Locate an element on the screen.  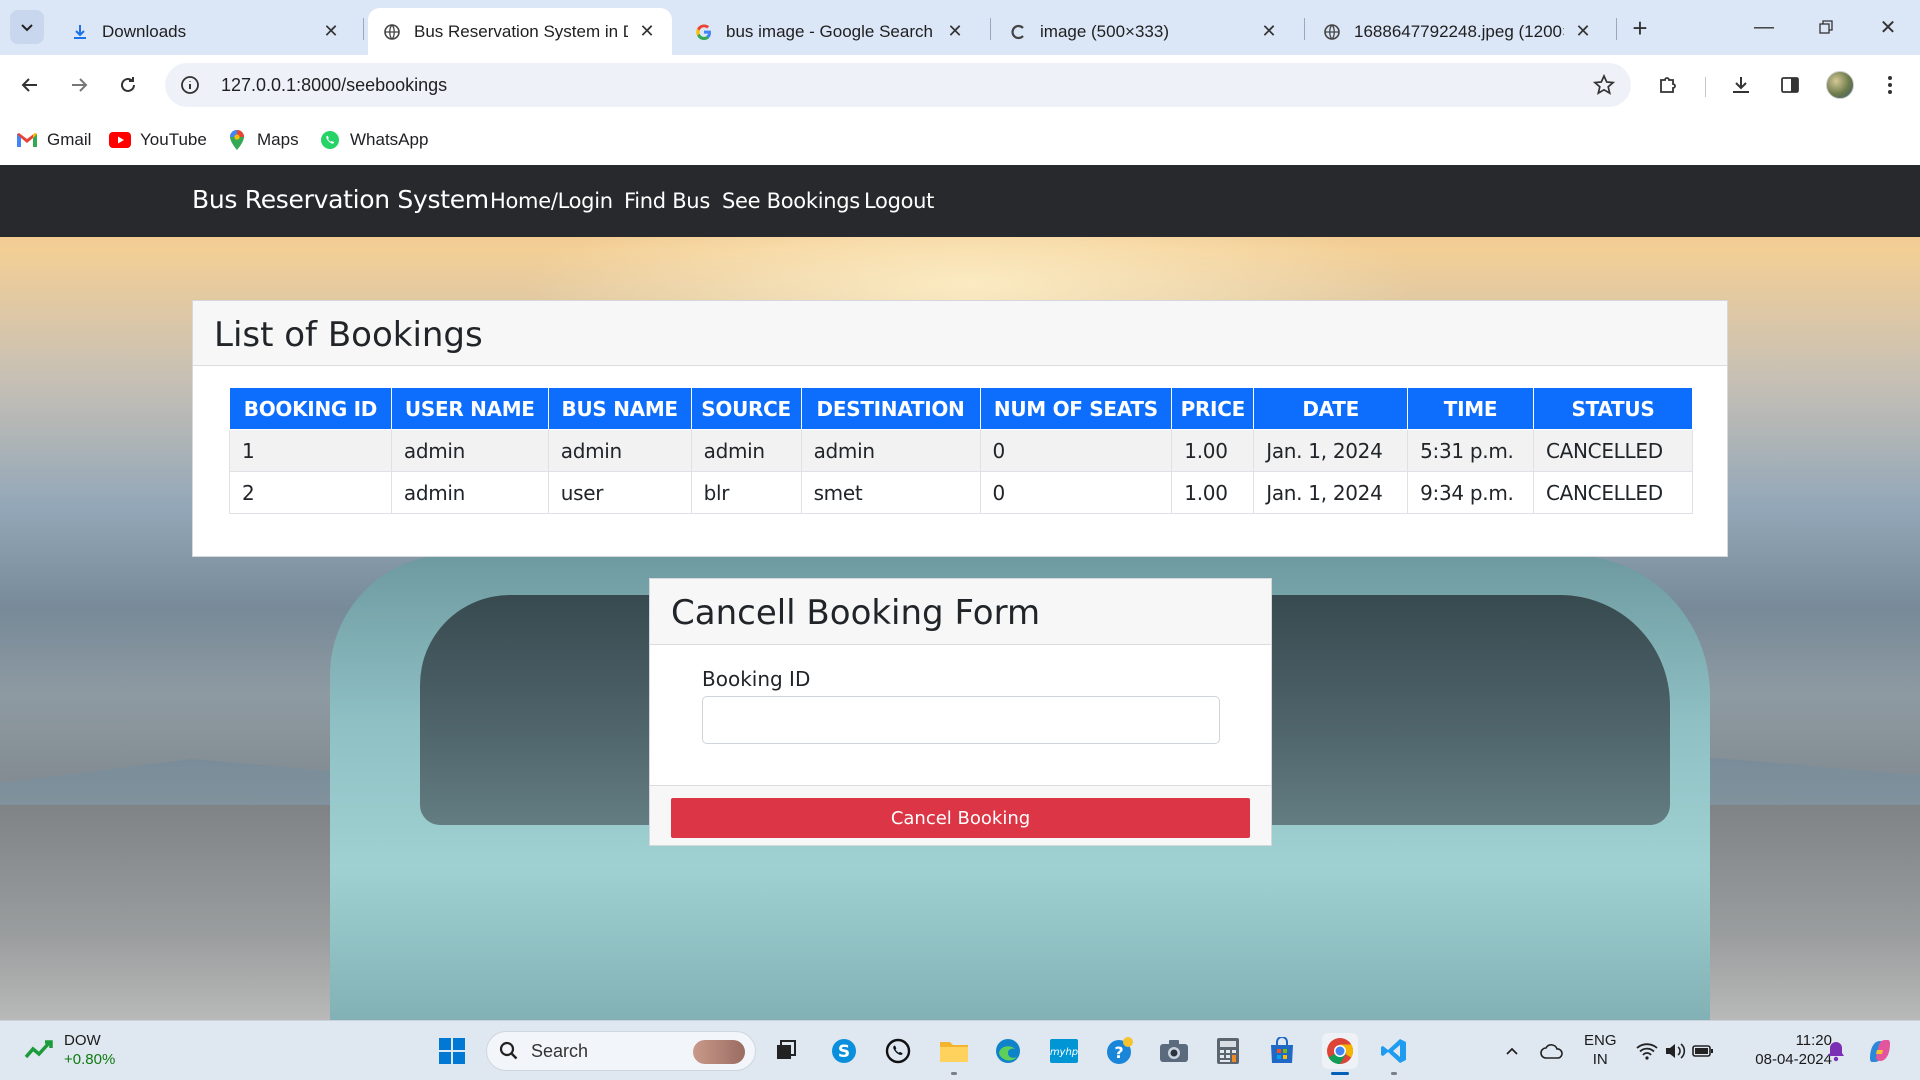
plus-icon: + is located at coordinates (1640, 27).